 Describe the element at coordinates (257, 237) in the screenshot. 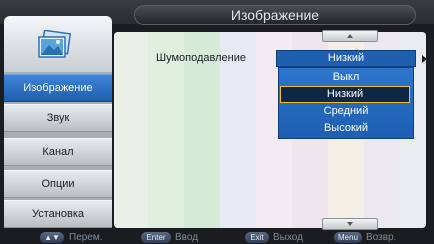

I see `exit-key-icon: Exit` at that location.